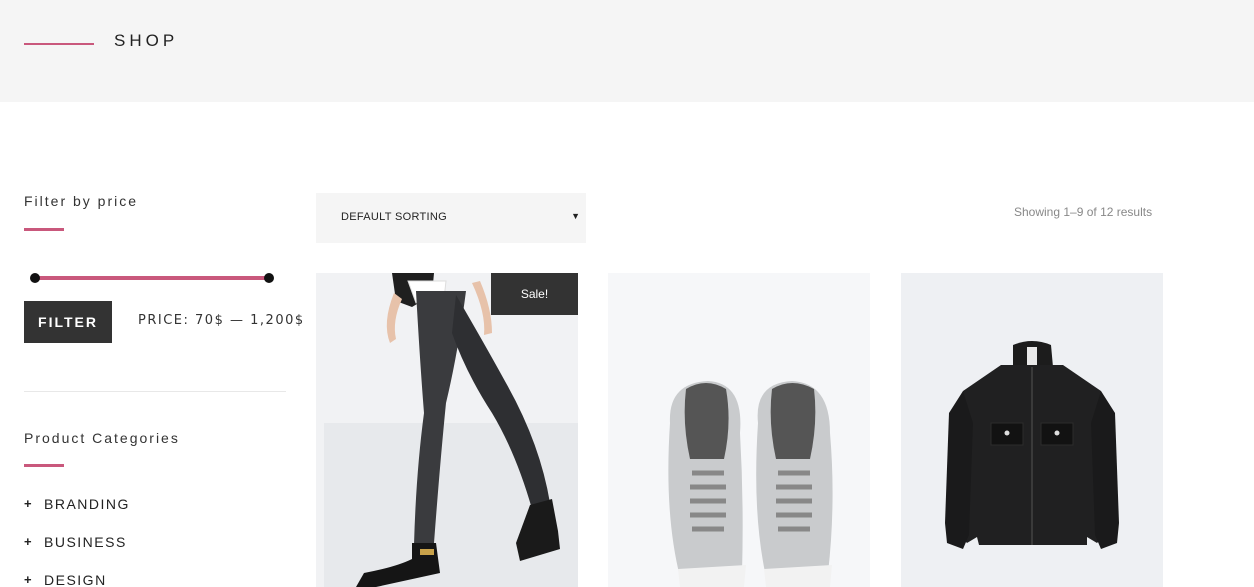 The height and width of the screenshot is (587, 1254). What do you see at coordinates (87, 504) in the screenshot?
I see `category-label: BRANDING` at bounding box center [87, 504].